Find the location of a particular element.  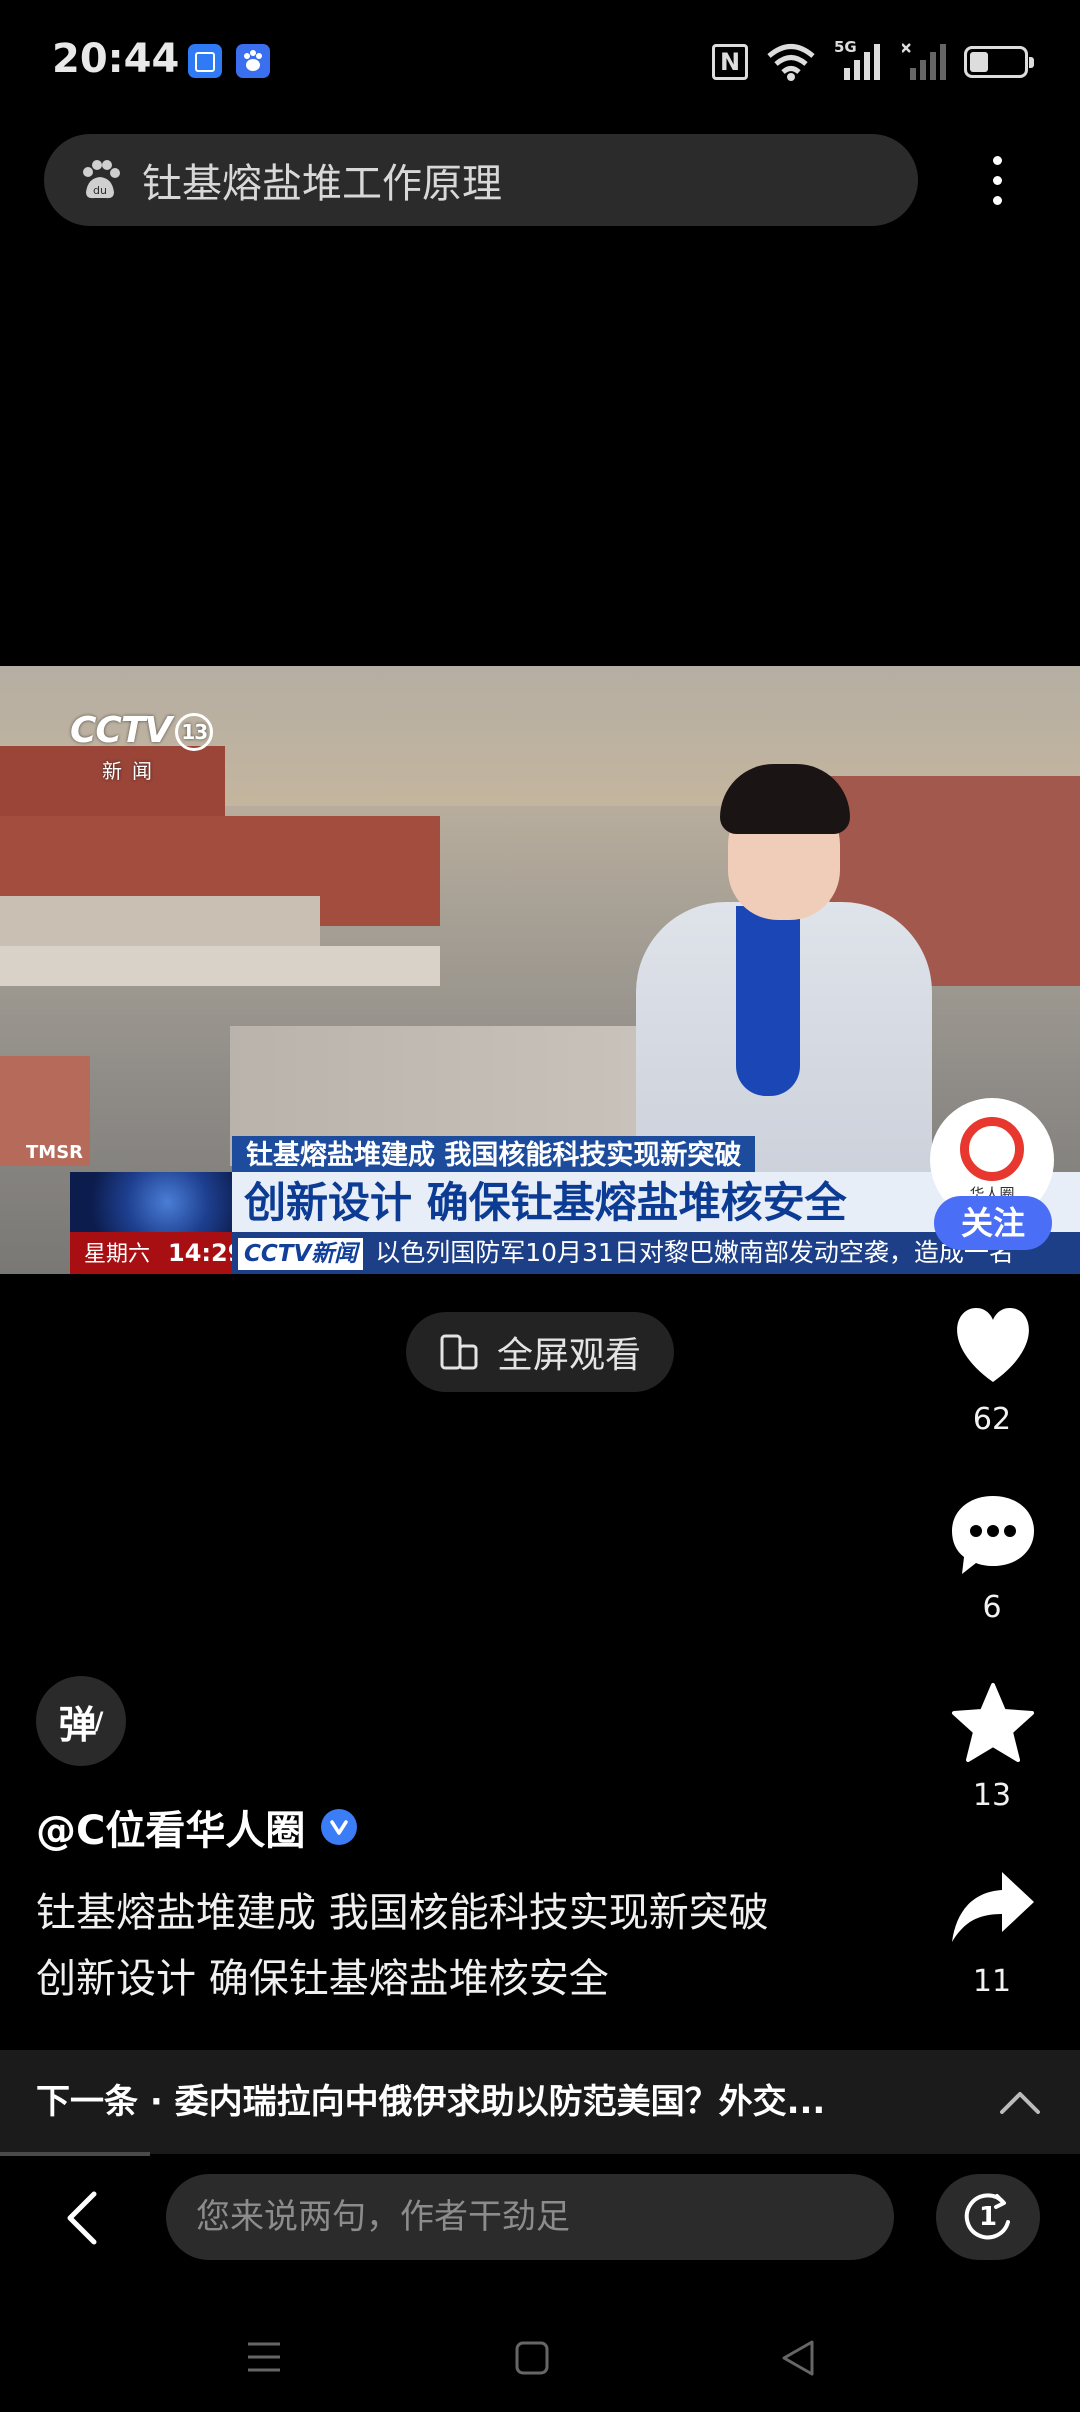

back-arrow-icon is located at coordinates (84, 2218).